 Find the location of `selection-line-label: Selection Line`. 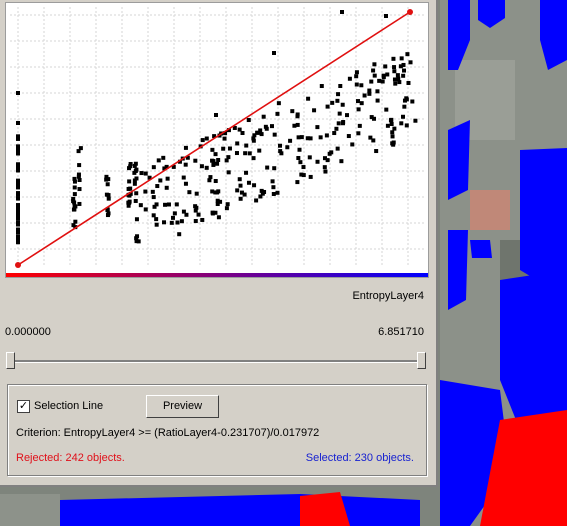

selection-line-label: Selection Line is located at coordinates (68, 406).